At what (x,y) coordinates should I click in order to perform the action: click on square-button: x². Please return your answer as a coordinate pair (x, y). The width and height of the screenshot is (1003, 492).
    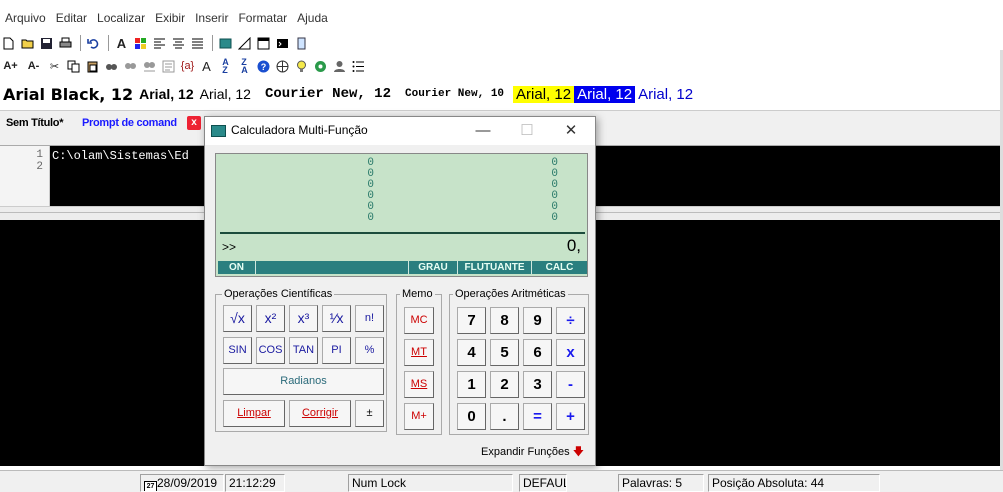
    Looking at the image, I should click on (270, 318).